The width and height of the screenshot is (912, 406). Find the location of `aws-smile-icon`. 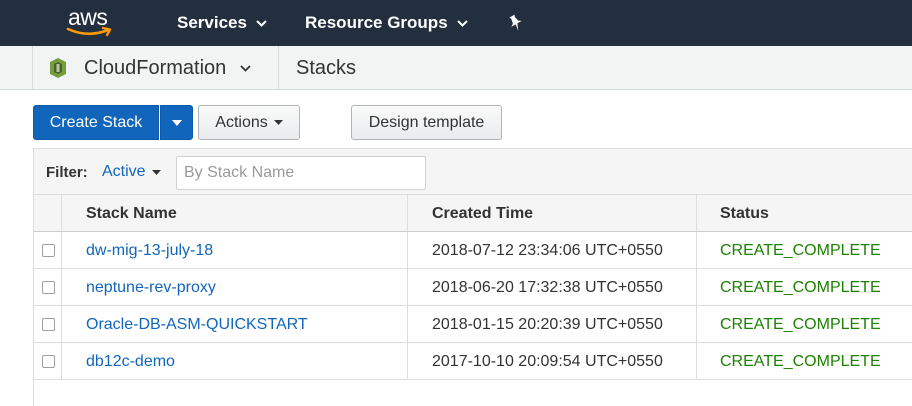

aws-smile-icon is located at coordinates (89, 31).